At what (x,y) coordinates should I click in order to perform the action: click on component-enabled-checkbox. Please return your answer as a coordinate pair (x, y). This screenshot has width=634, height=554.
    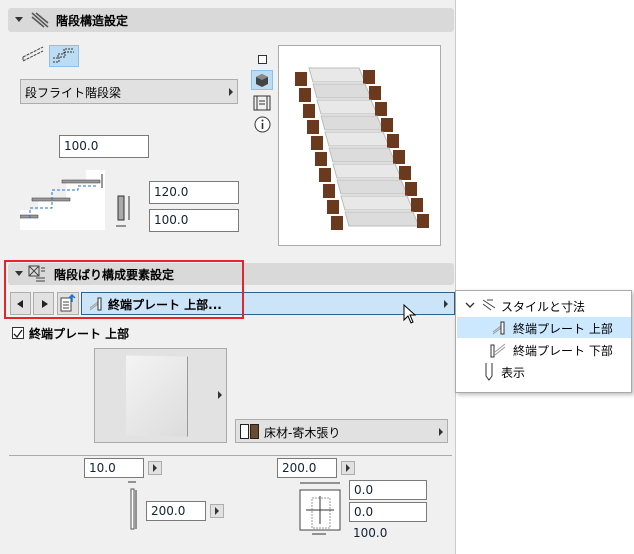
    Looking at the image, I should click on (18, 333).